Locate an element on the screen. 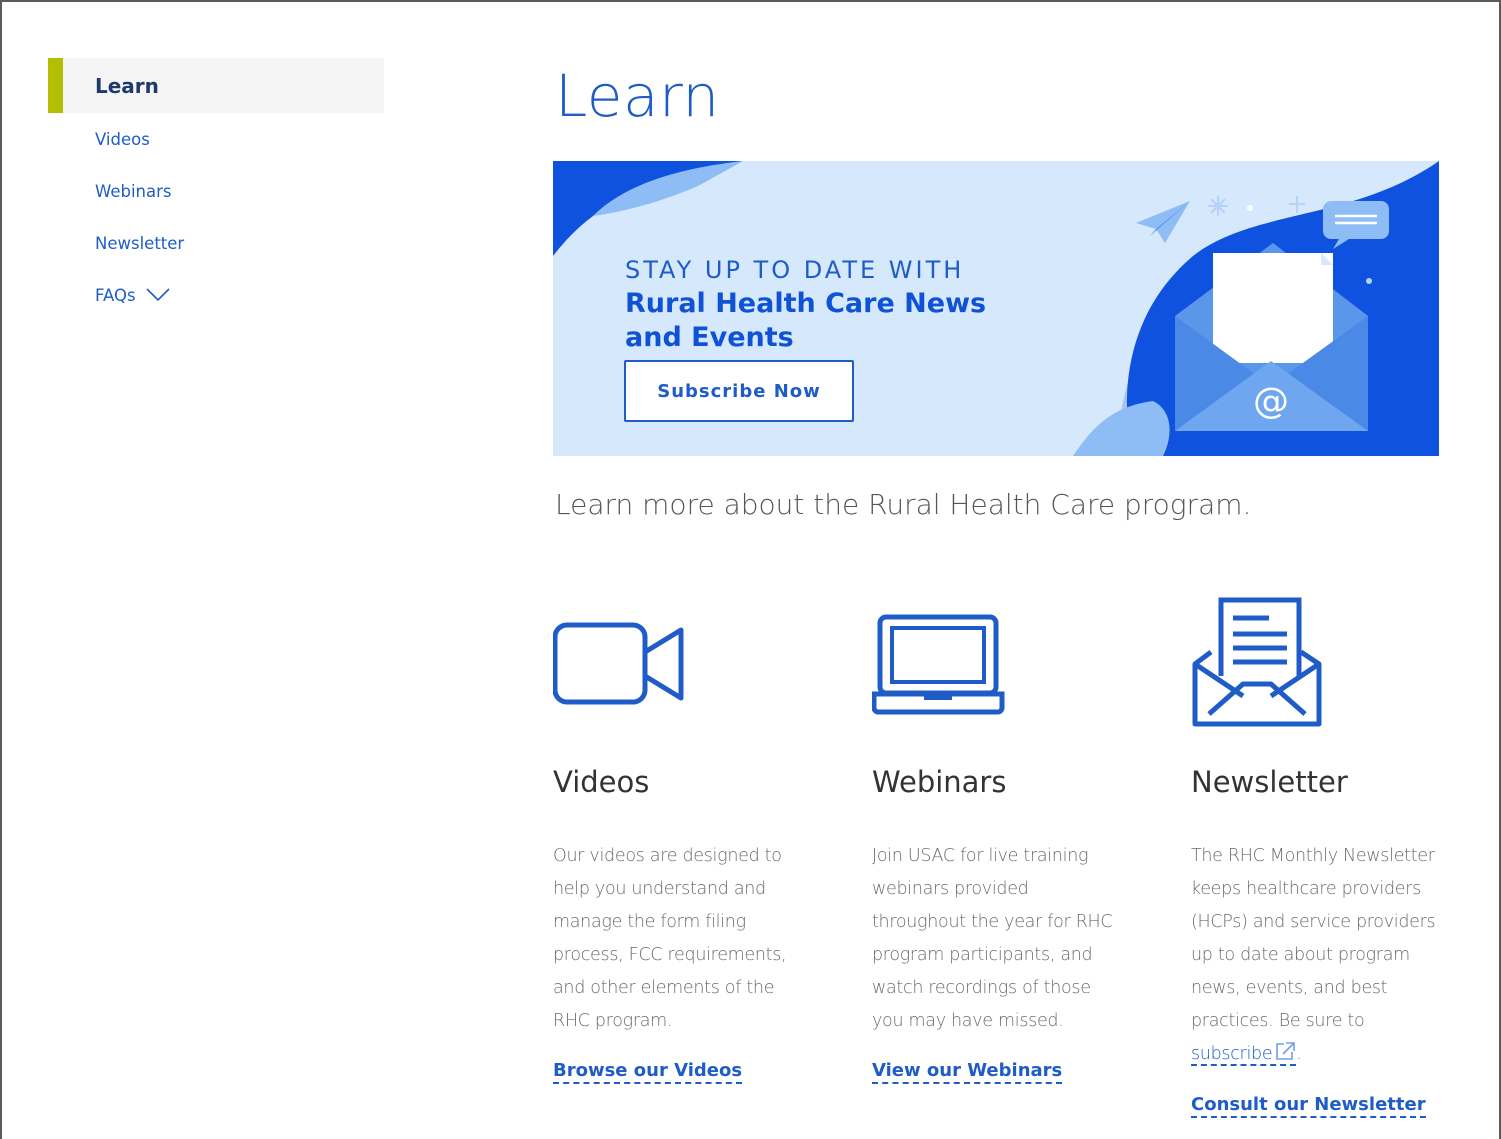 This screenshot has width=1501, height=1139. chevron-down-icon is located at coordinates (157, 295).